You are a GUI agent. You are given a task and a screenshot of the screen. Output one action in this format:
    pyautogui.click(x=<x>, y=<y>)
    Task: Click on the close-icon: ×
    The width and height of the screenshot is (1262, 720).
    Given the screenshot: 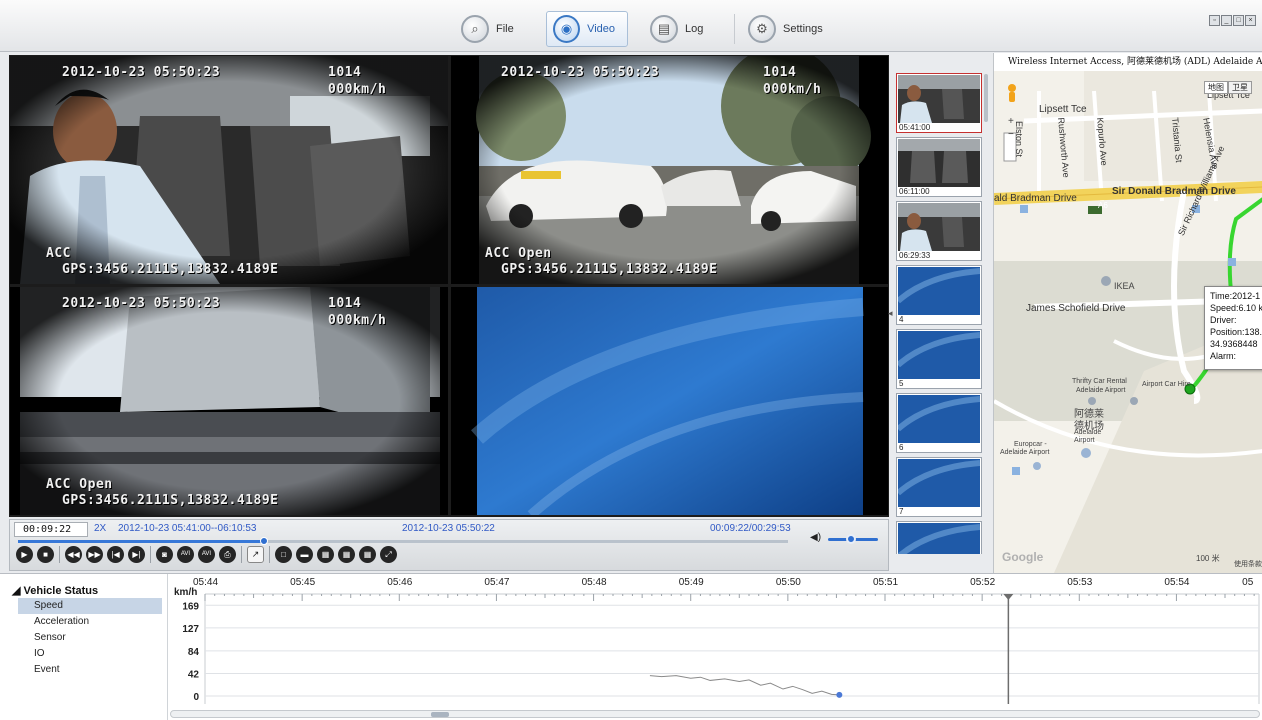 What is the action you would take?
    pyautogui.click(x=1250, y=20)
    